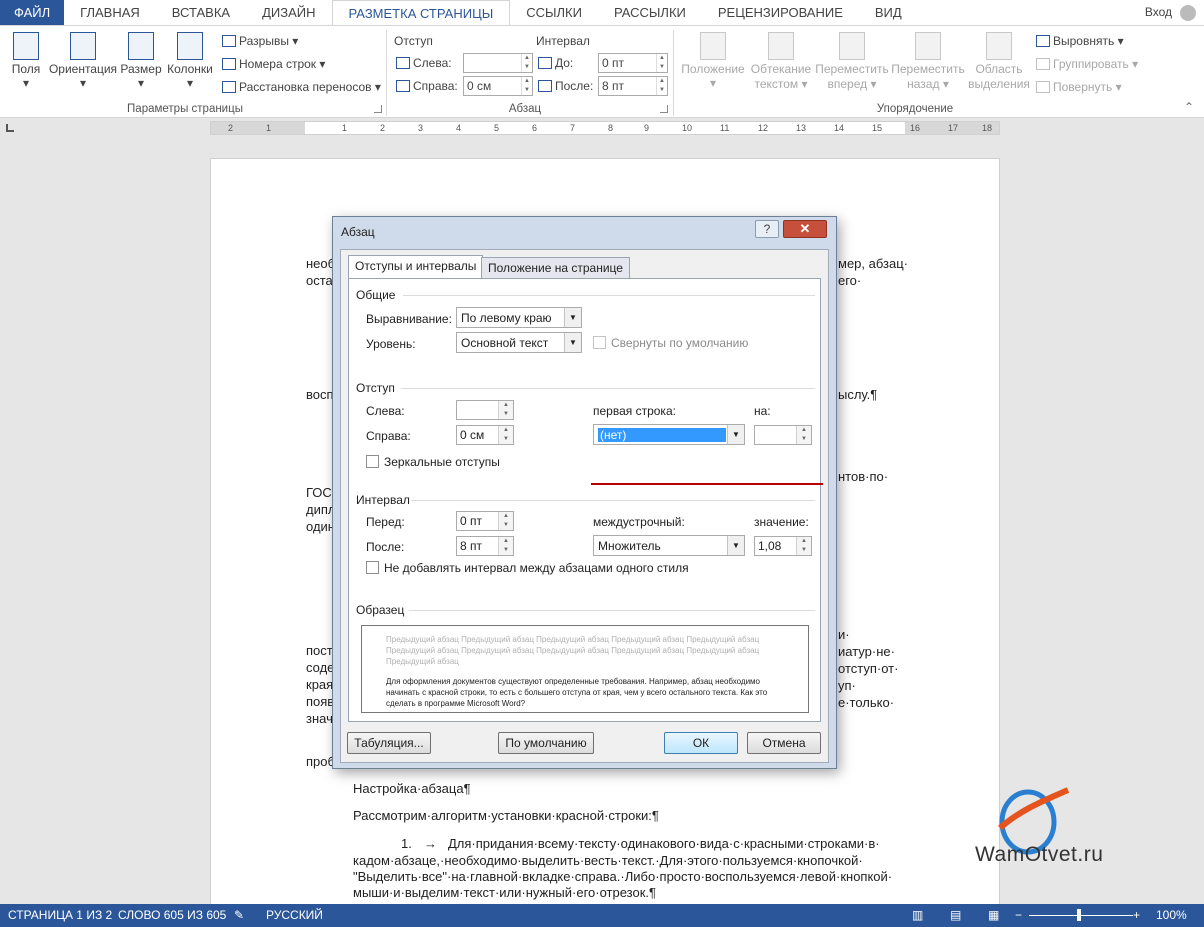  Describe the element at coordinates (378, 109) in the screenshot. I see `page-setup-launcher` at that location.